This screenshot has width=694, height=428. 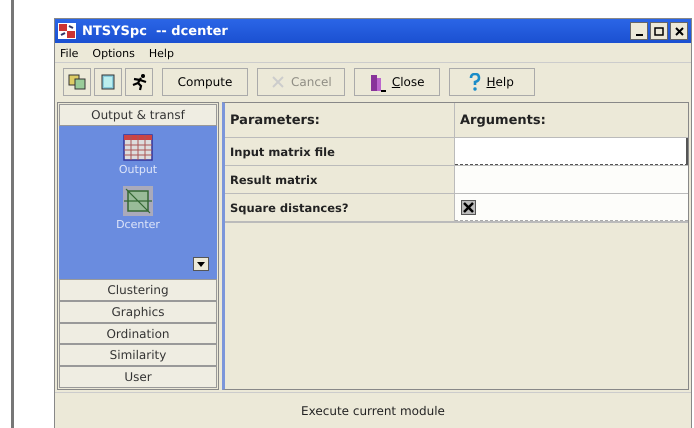 What do you see at coordinates (397, 82) in the screenshot?
I see `close-module-button: Close` at bounding box center [397, 82].